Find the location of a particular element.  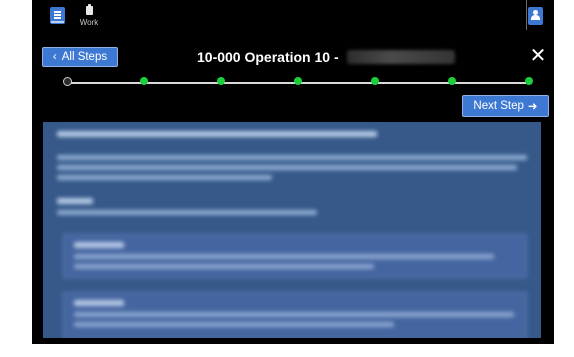

next-step-label: Next Step is located at coordinates (498, 106).